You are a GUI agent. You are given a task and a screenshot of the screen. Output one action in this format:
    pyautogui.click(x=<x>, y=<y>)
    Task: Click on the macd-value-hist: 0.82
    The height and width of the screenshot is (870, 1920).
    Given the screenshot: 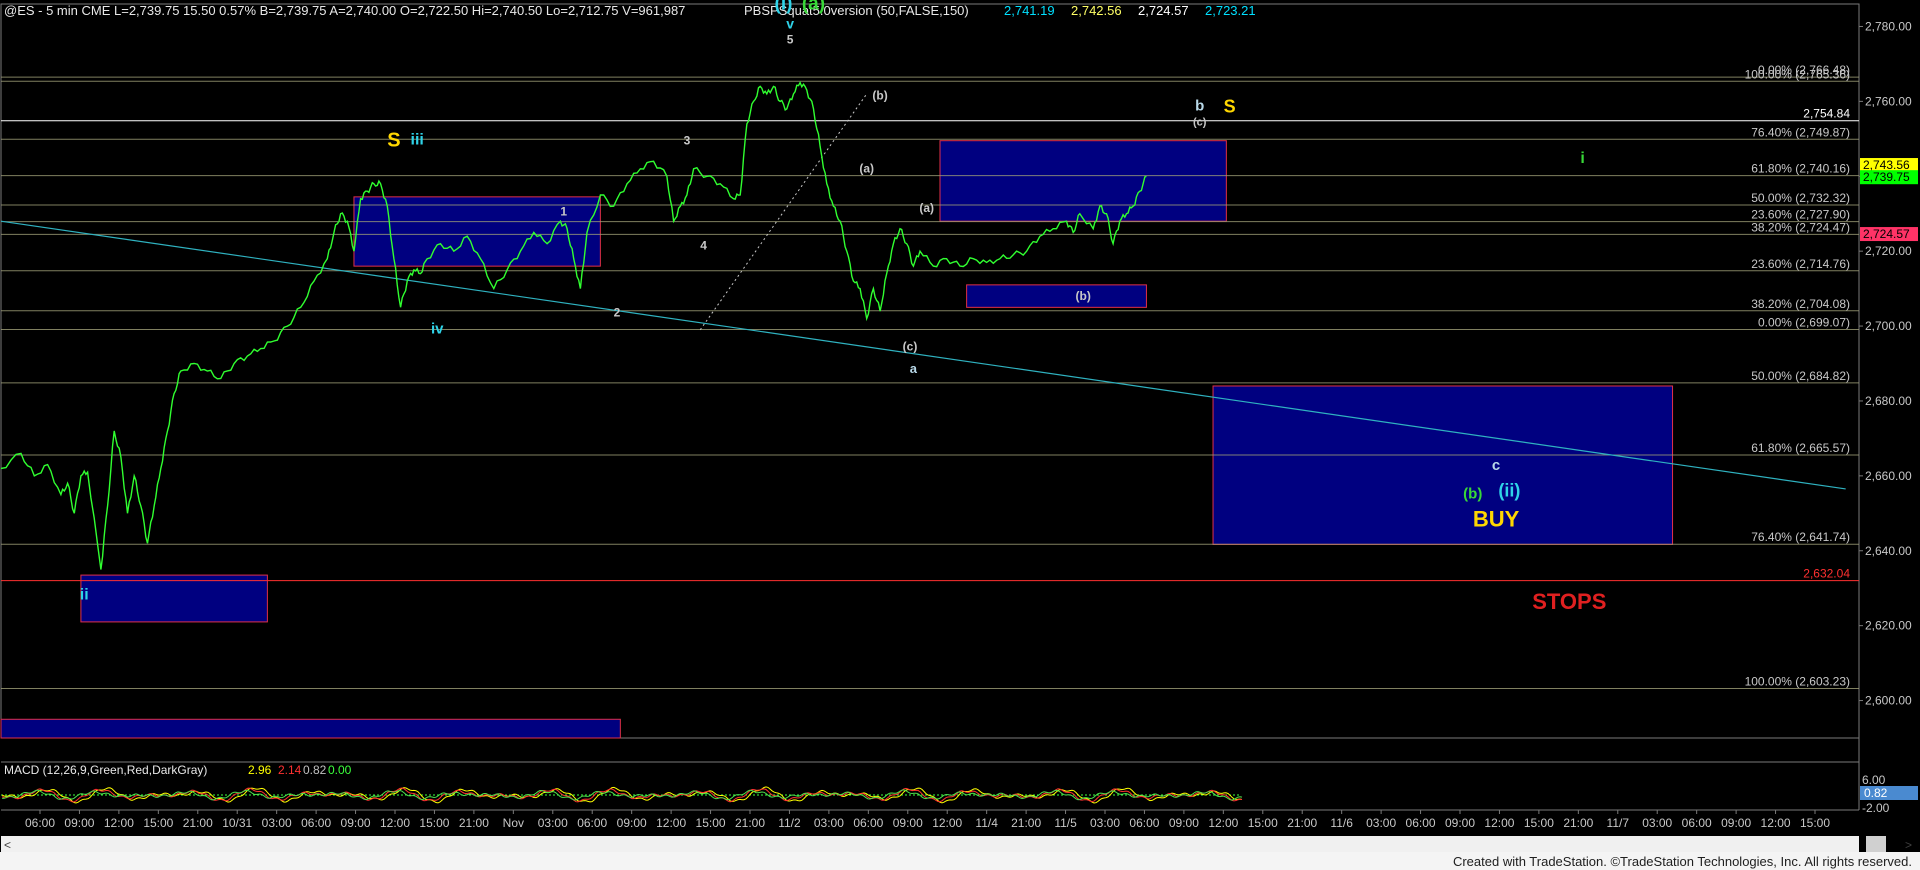 What is the action you would take?
    pyautogui.click(x=315, y=770)
    